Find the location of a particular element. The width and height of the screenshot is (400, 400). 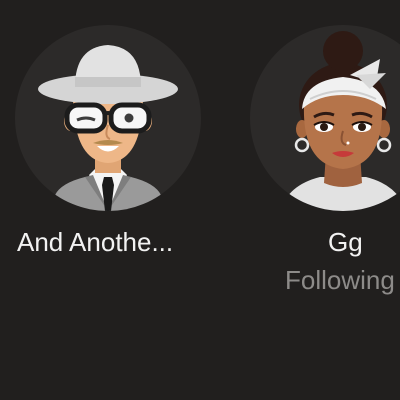

friend-status: Following is located at coordinates (340, 280).